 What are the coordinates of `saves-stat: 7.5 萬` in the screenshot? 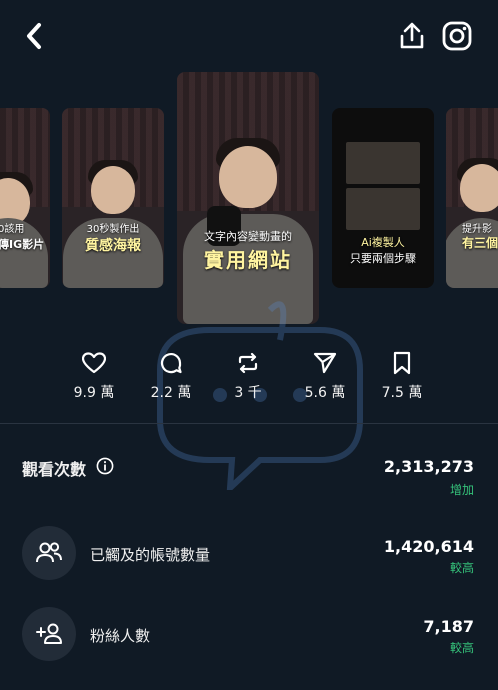 It's located at (402, 376).